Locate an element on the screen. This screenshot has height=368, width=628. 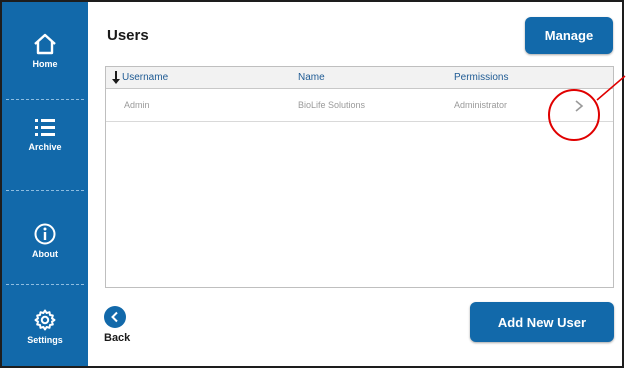
list-icon is located at coordinates (45, 127).